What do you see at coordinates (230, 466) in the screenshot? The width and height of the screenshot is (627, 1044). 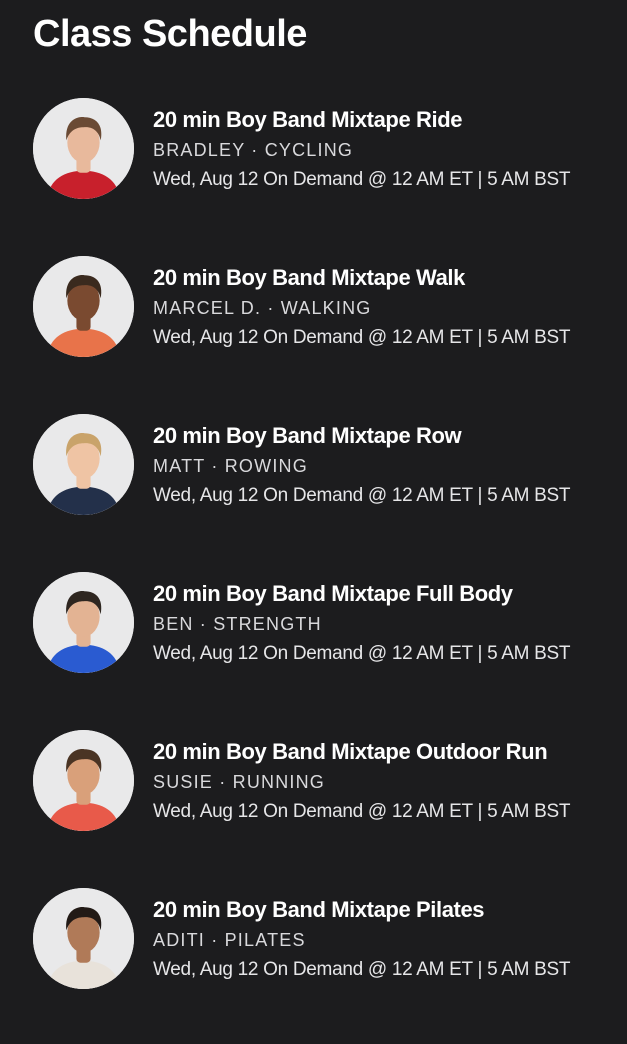 I see `class-instructor-discipline: MATT · ROWING` at bounding box center [230, 466].